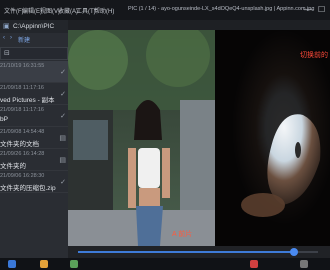 The width and height of the screenshot is (330, 270). I want to click on current-path: C:\Appinn\PIC, so click(34, 26).